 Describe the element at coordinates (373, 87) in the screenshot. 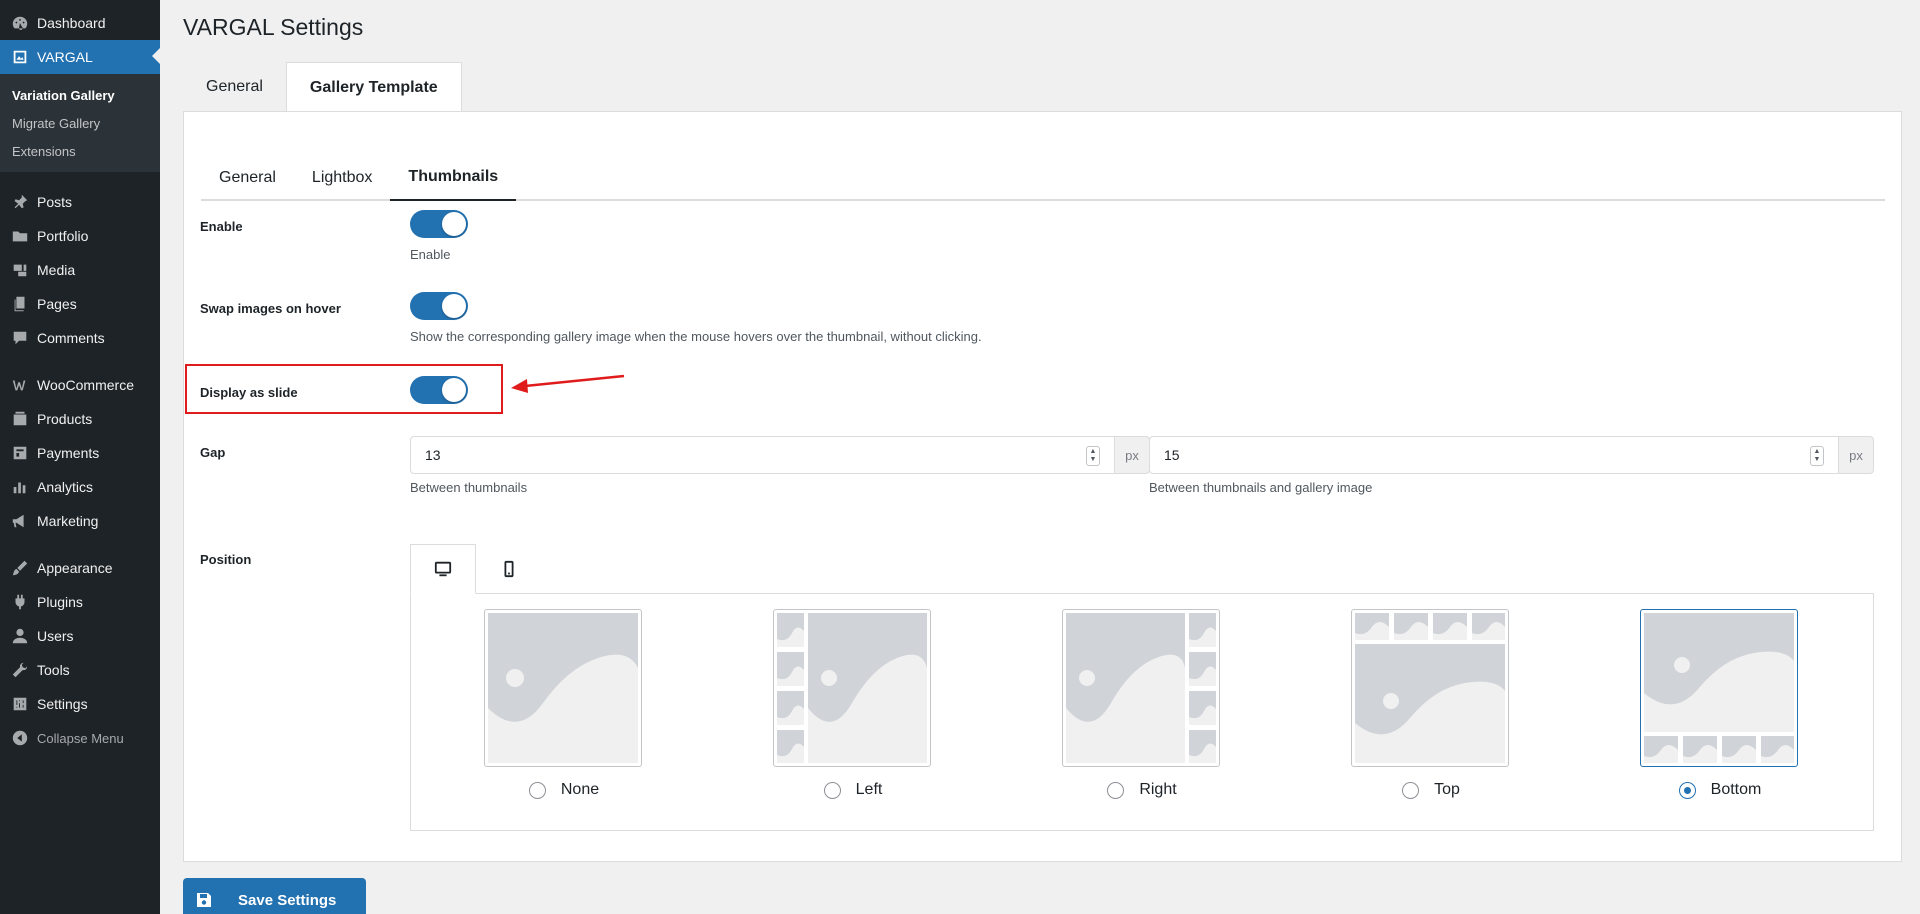

I see `tab-gallery-template: Gallery Template` at that location.